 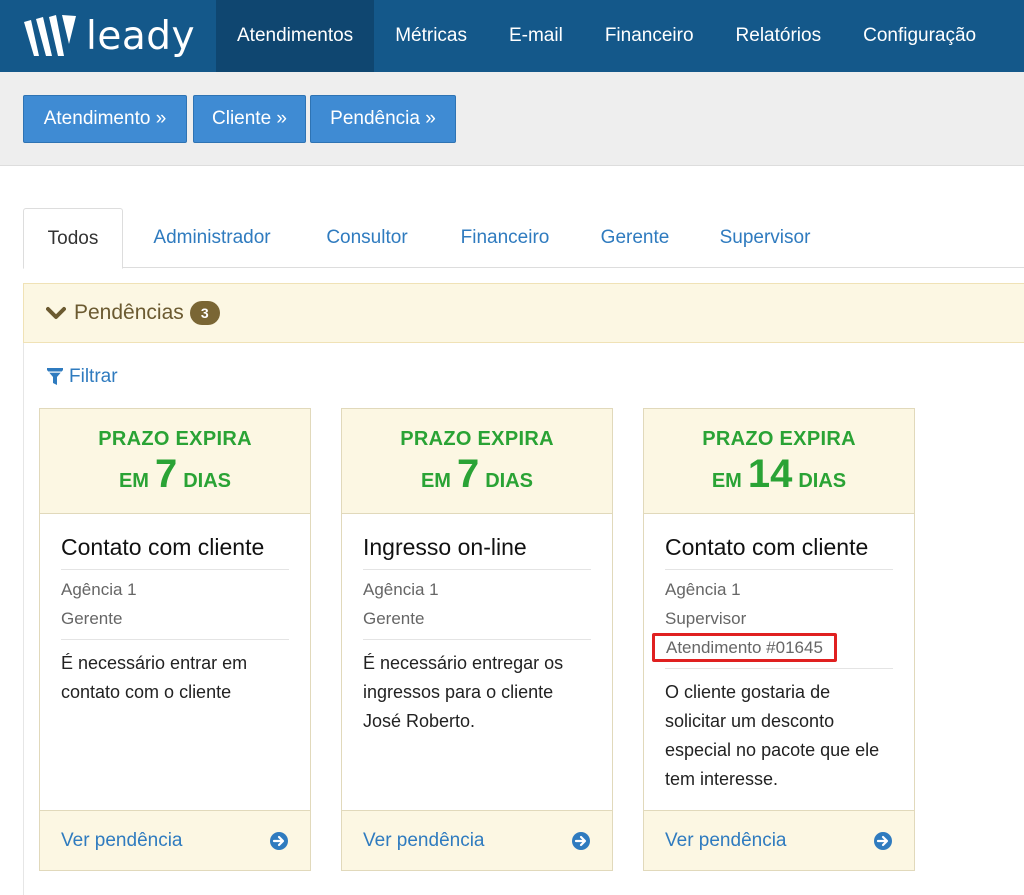 What do you see at coordinates (919, 36) in the screenshot?
I see `nav-configuracao: Configuração` at bounding box center [919, 36].